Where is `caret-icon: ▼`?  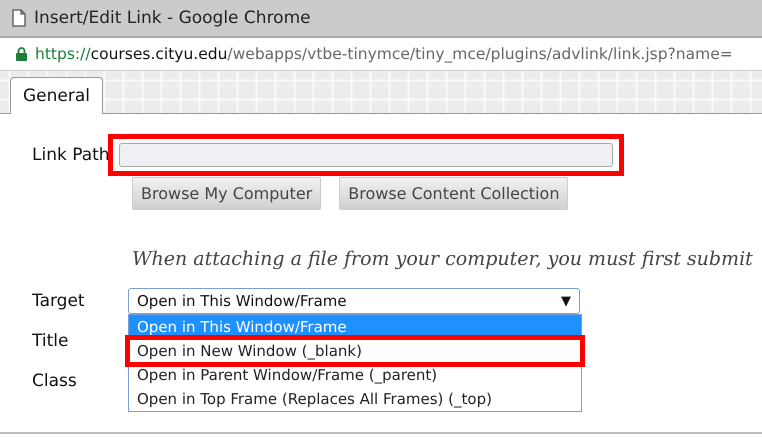 caret-icon: ▼ is located at coordinates (566, 301).